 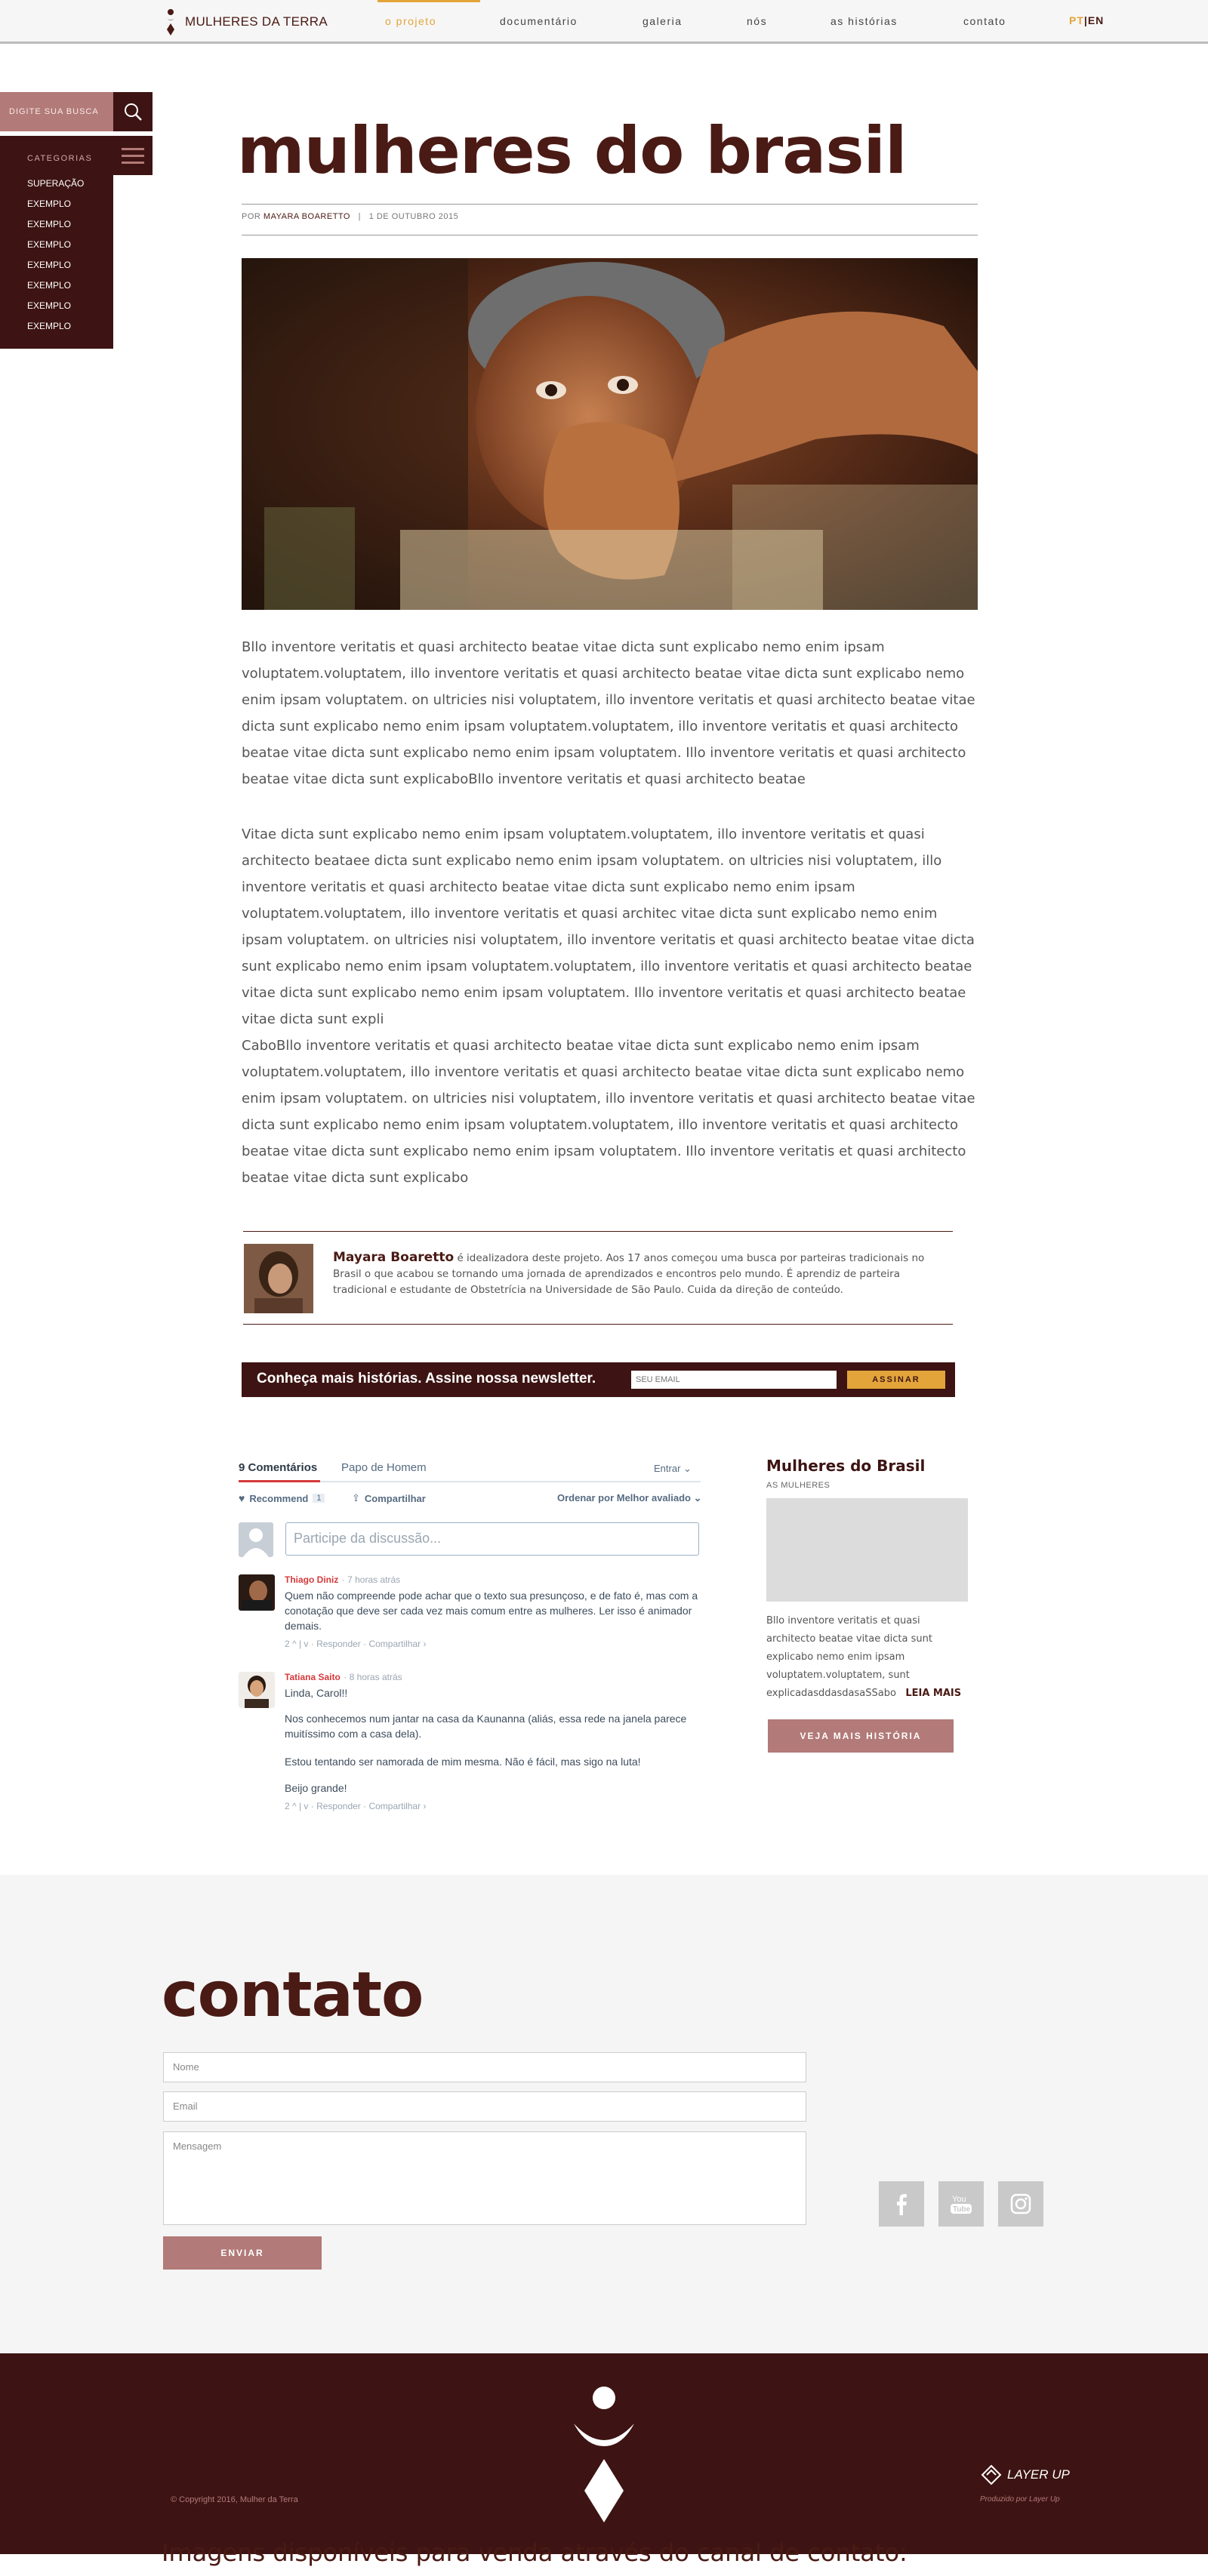 I want to click on layerup-logo-icon, so click(x=992, y=2474).